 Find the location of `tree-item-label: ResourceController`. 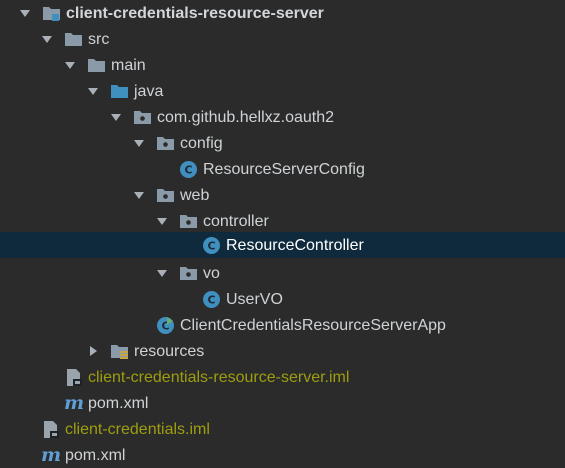

tree-item-label: ResourceController is located at coordinates (295, 245).